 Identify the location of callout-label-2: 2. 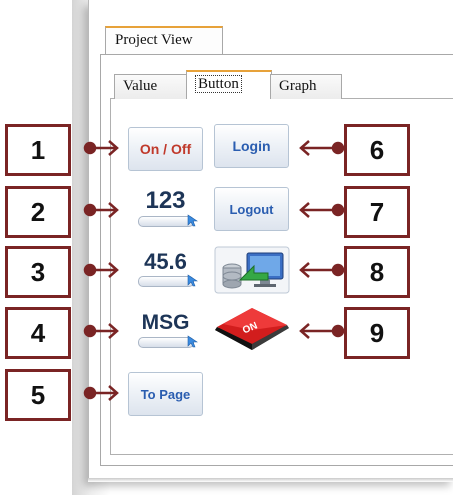
(38, 212).